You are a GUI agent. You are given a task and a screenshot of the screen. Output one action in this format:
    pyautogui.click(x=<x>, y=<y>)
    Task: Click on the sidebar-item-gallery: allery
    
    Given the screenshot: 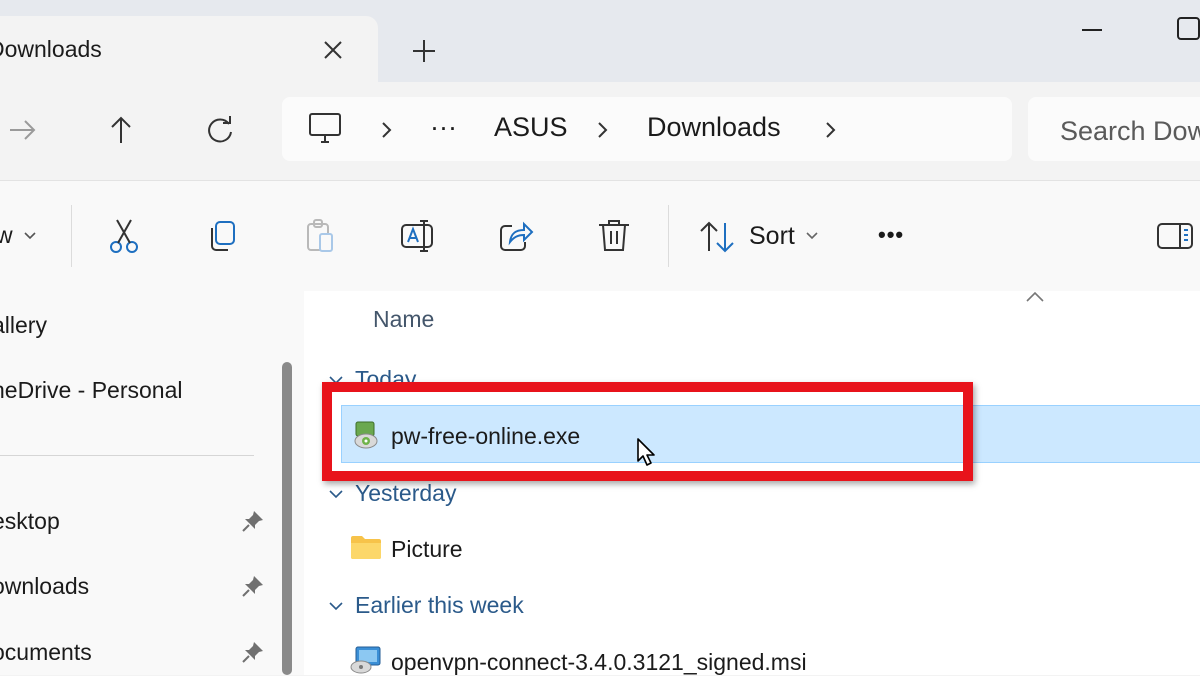 What is the action you would take?
    pyautogui.click(x=23, y=325)
    